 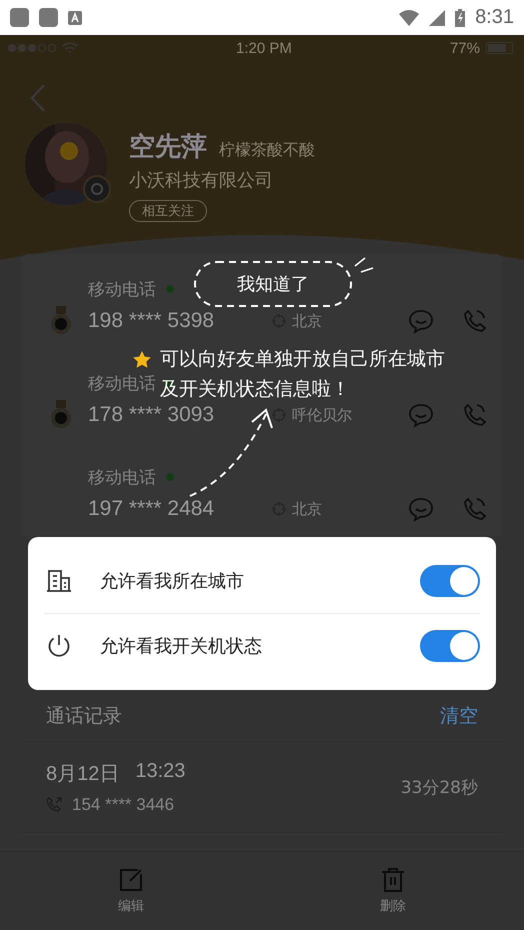 I want to click on location-text: 呼伦贝尔, so click(x=322, y=415).